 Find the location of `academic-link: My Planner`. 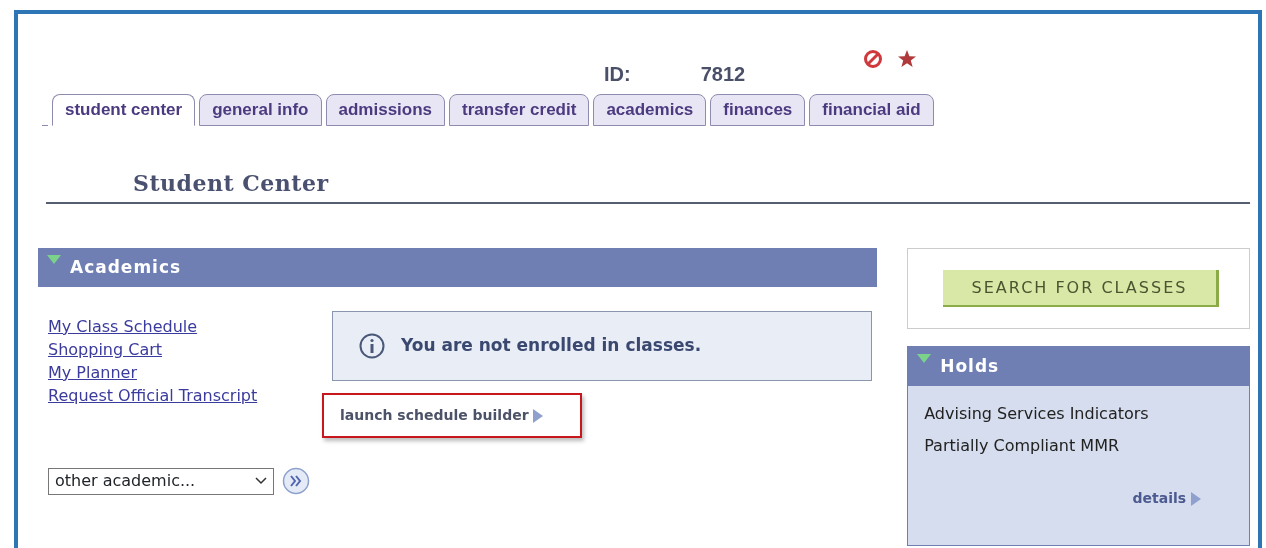

academic-link: My Planner is located at coordinates (185, 372).